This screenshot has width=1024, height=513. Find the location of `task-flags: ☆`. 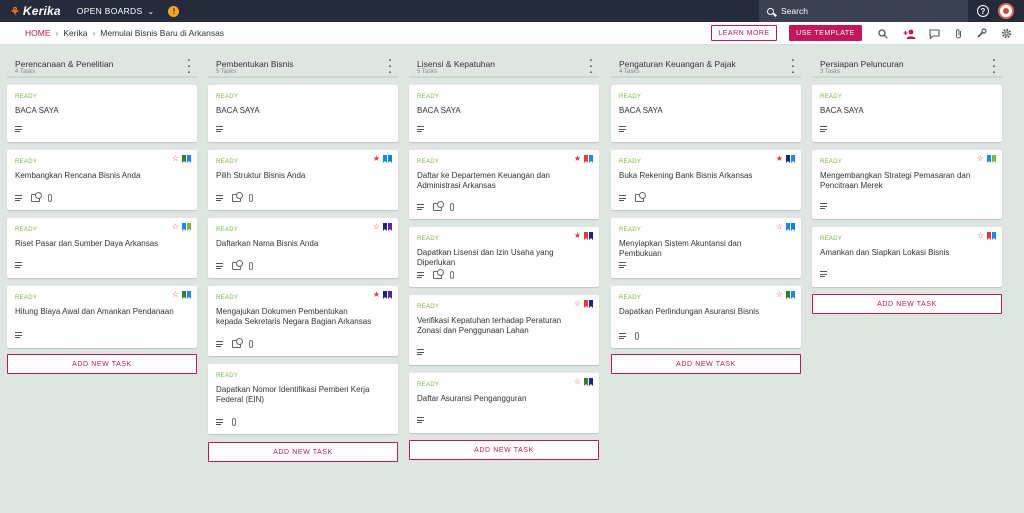

task-flags: ☆ is located at coordinates (382, 227).